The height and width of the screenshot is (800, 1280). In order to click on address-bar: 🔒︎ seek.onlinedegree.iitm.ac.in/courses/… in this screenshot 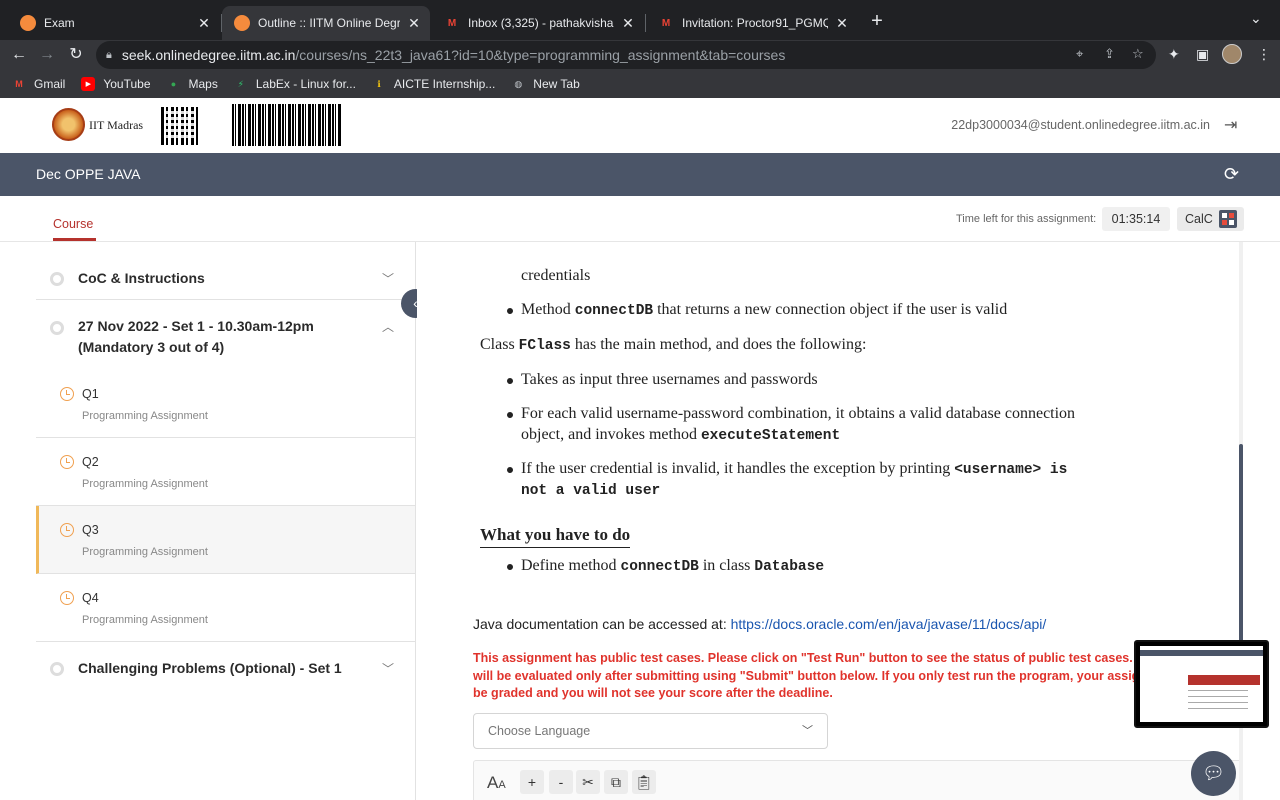, I will do `click(626, 55)`.